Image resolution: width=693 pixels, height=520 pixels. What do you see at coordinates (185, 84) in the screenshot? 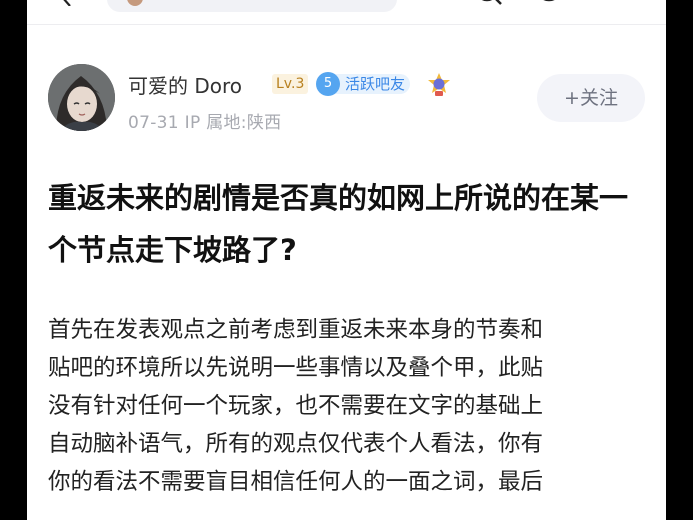
I see `author-name: 可爱的 Doro` at bounding box center [185, 84].